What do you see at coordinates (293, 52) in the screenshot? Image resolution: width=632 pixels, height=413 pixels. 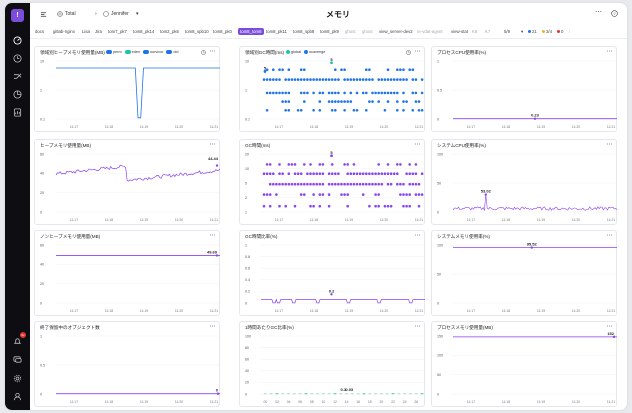 I see `legend-item: global` at bounding box center [293, 52].